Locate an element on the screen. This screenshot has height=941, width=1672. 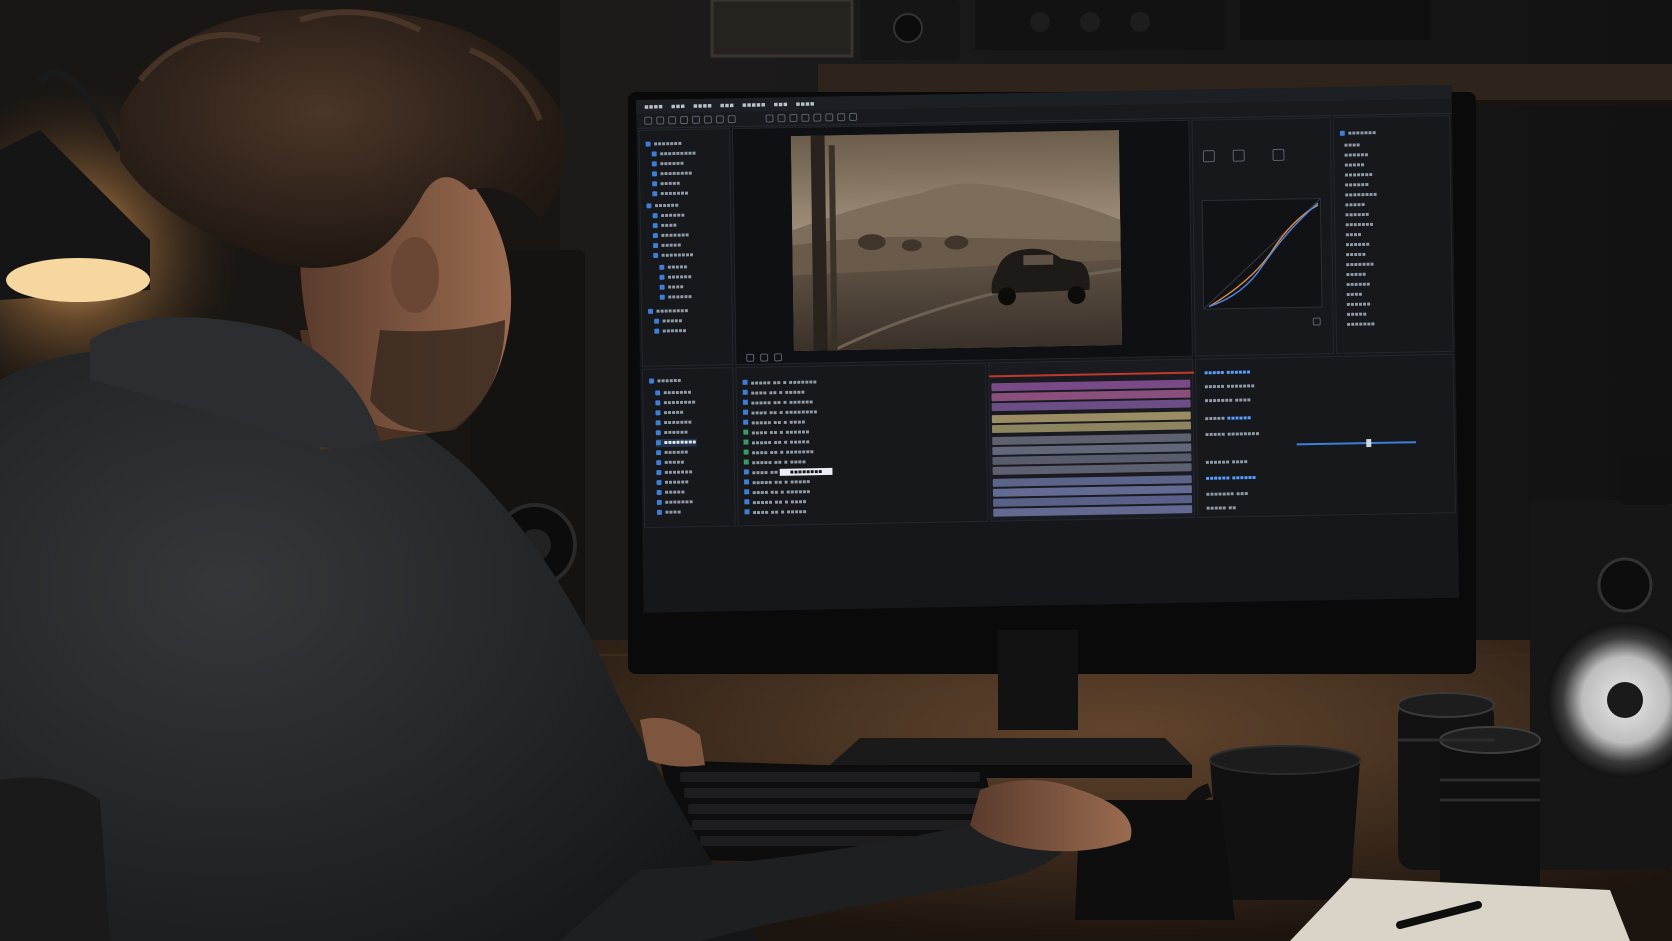
table-row: ▪▪▪▪▪ ▪▪ ▪ ▪▪▪▪▪▪ is located at coordinates (777, 404).